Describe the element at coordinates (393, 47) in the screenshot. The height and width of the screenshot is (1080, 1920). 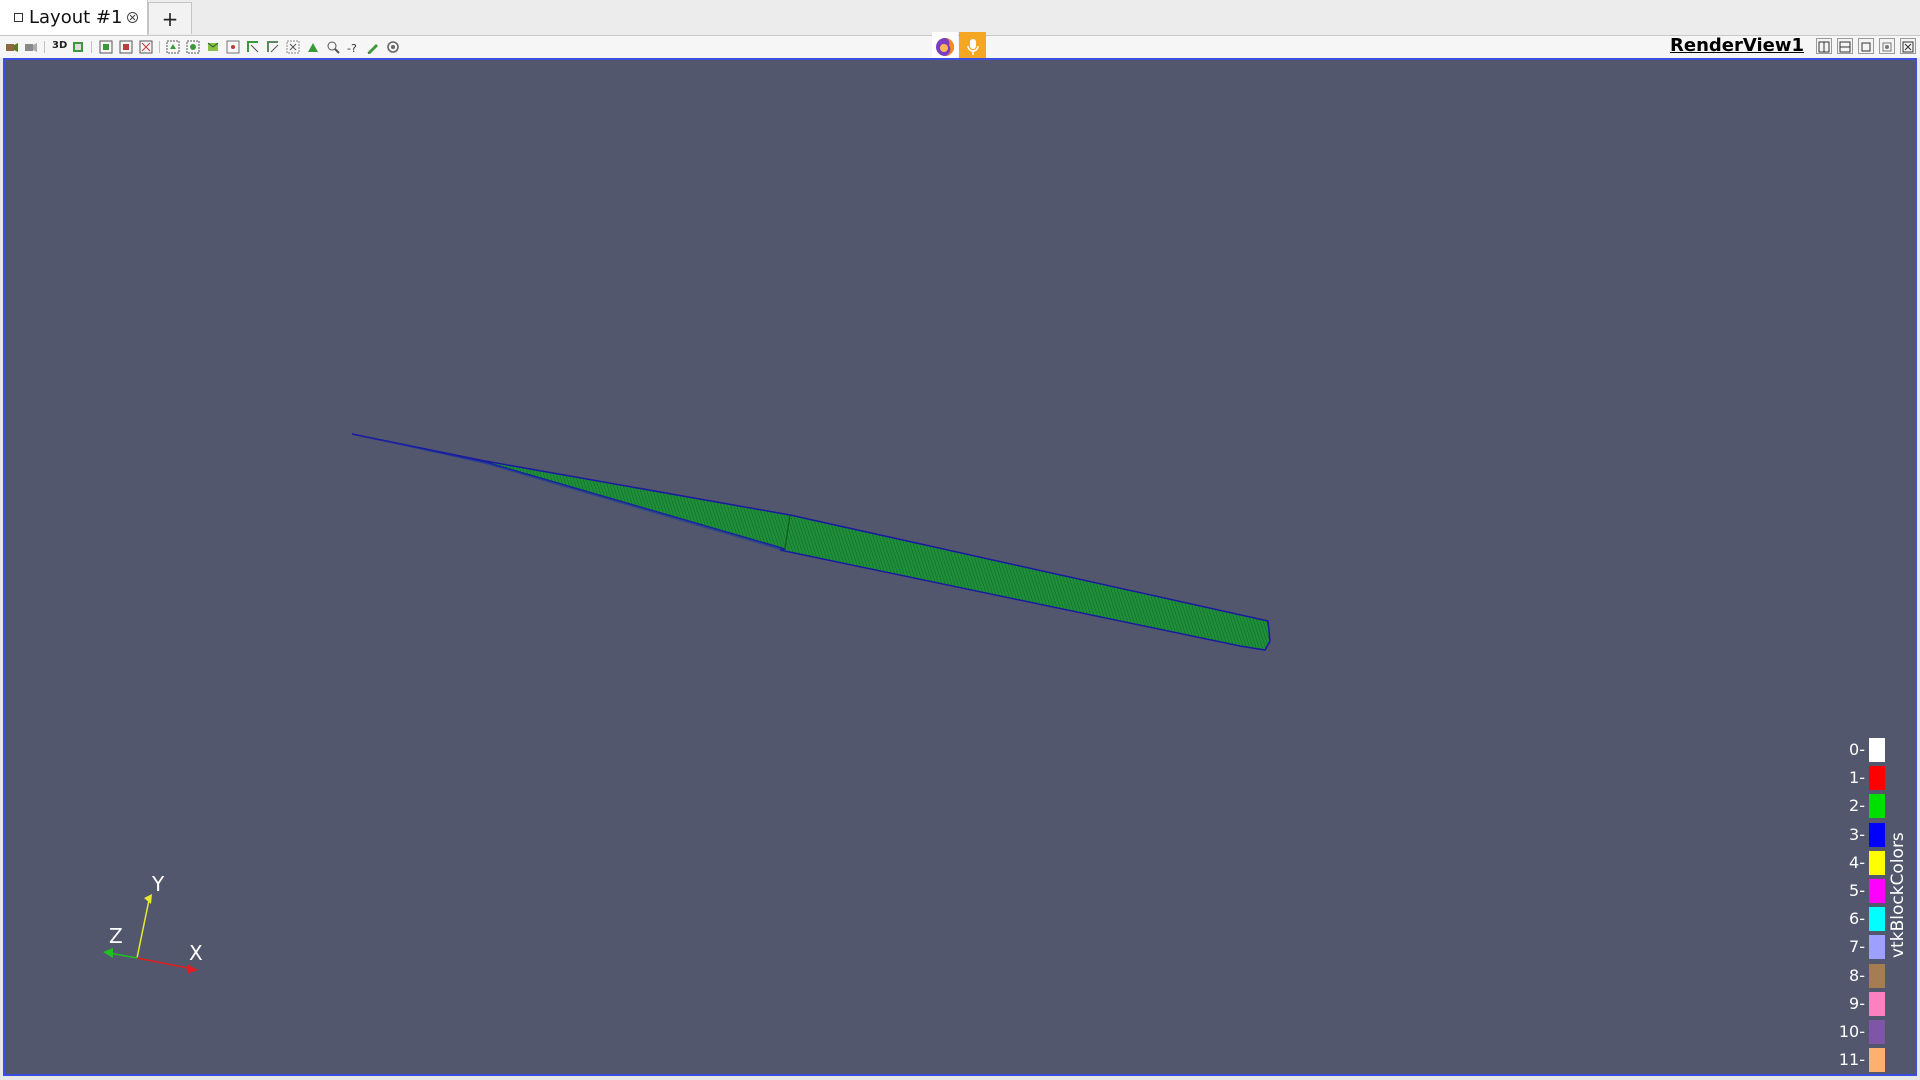
I see `settings-gear-icon` at that location.